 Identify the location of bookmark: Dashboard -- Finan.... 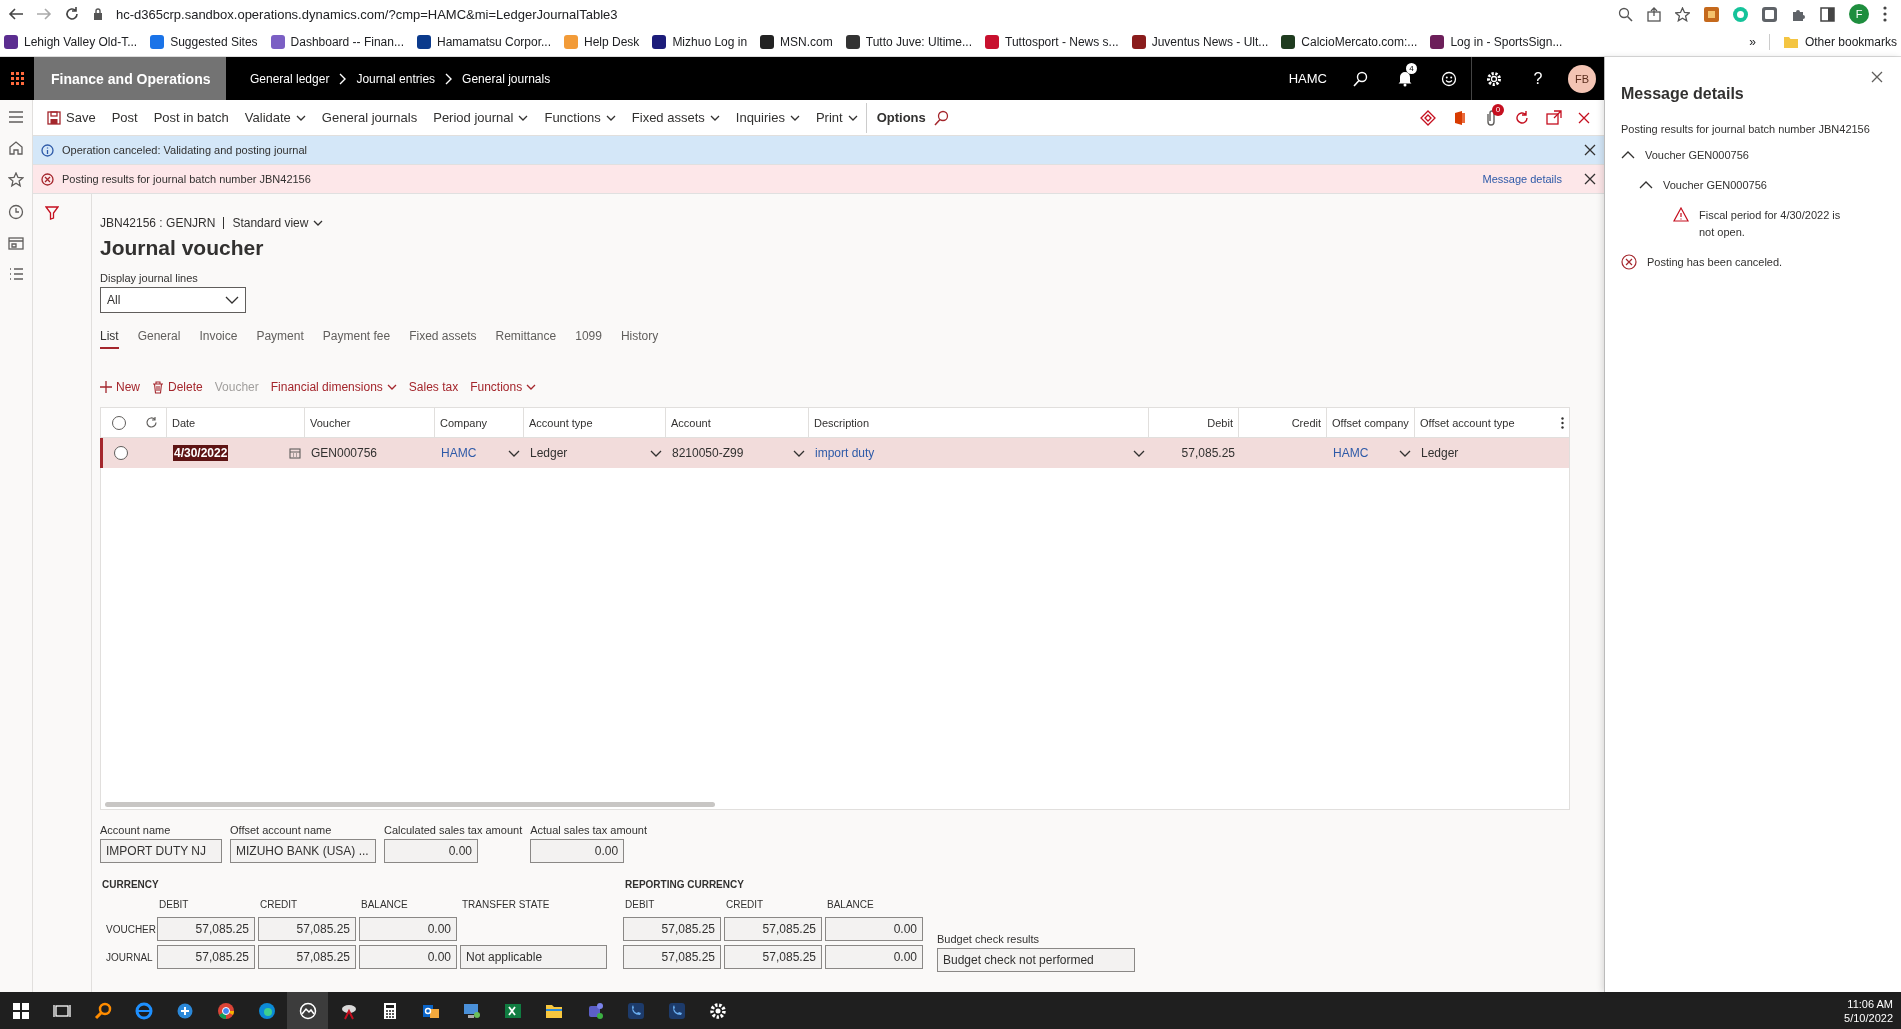
(337, 42).